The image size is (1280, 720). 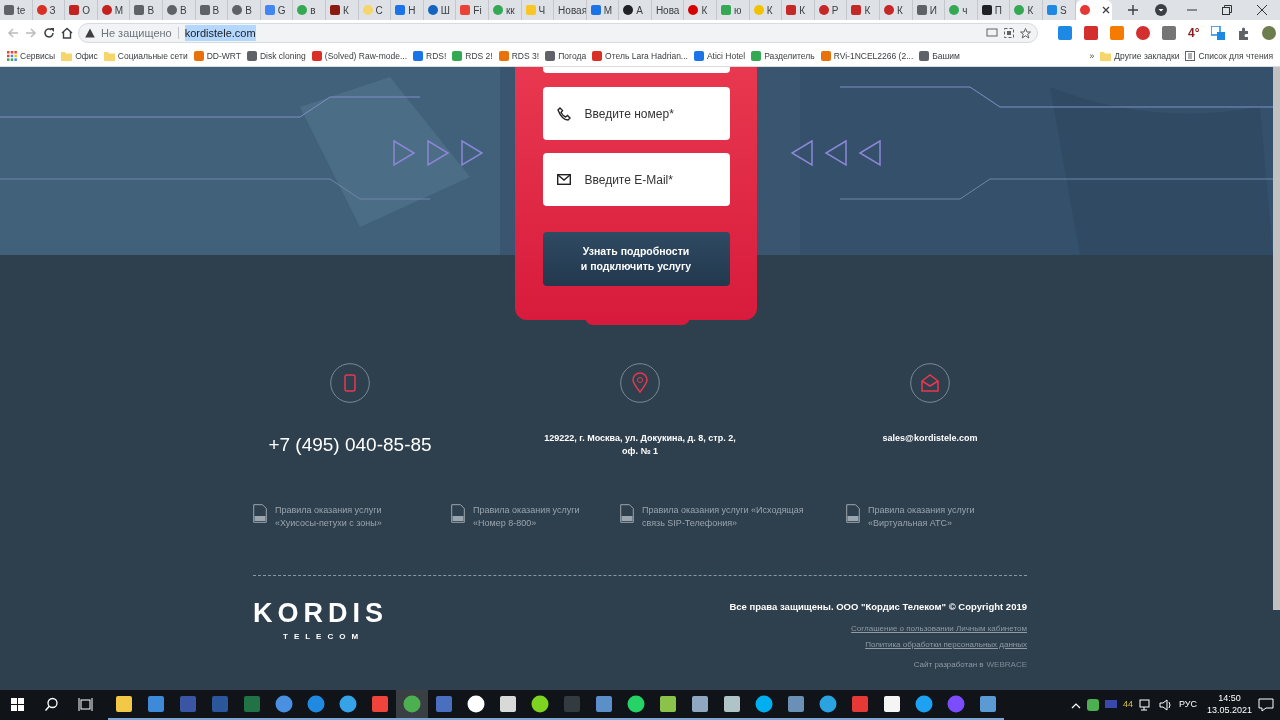 I want to click on bookmark-item: Разделитель, so click(x=783, y=56).